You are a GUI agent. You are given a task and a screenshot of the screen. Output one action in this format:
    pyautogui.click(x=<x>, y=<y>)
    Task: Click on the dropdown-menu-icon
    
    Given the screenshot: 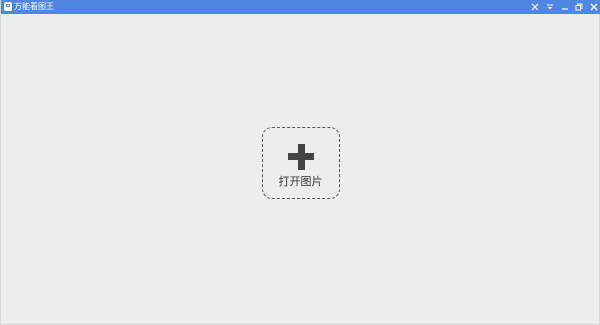 What is the action you would take?
    pyautogui.click(x=550, y=7)
    